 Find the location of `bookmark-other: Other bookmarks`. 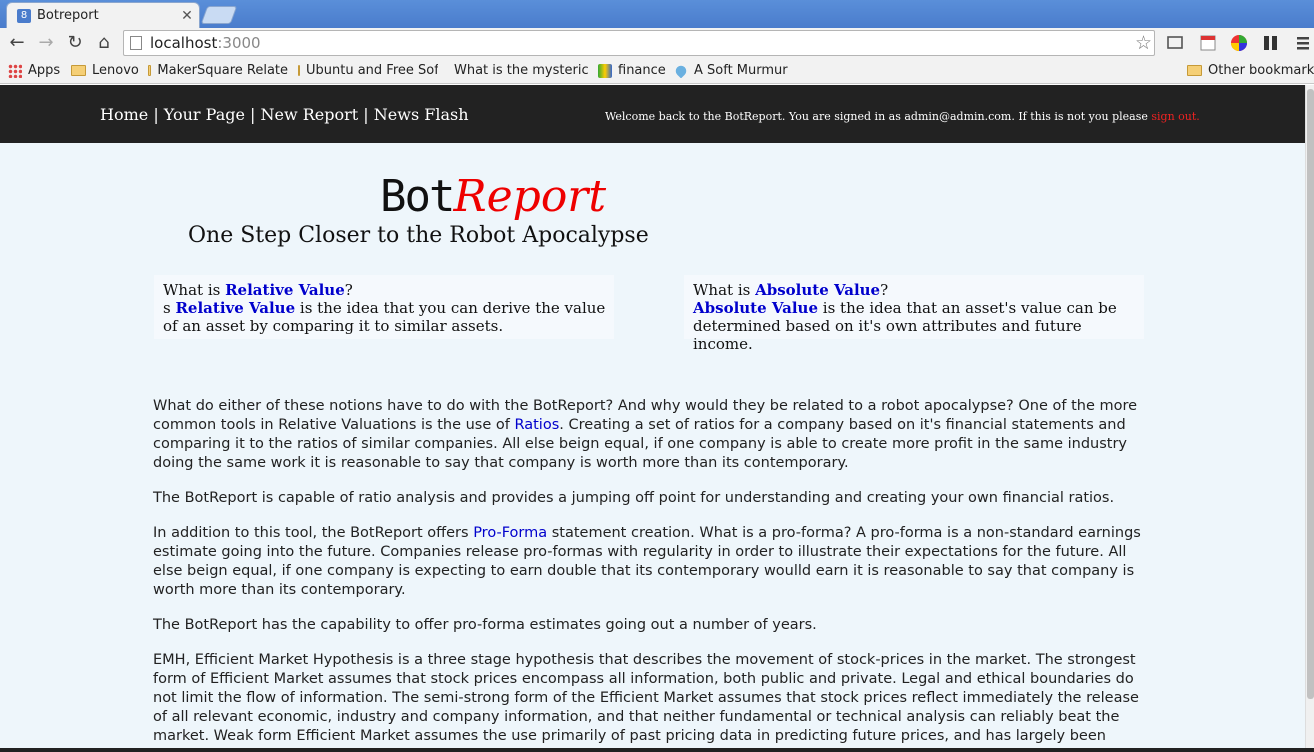

bookmark-other: Other bookmarks is located at coordinates (1250, 70).